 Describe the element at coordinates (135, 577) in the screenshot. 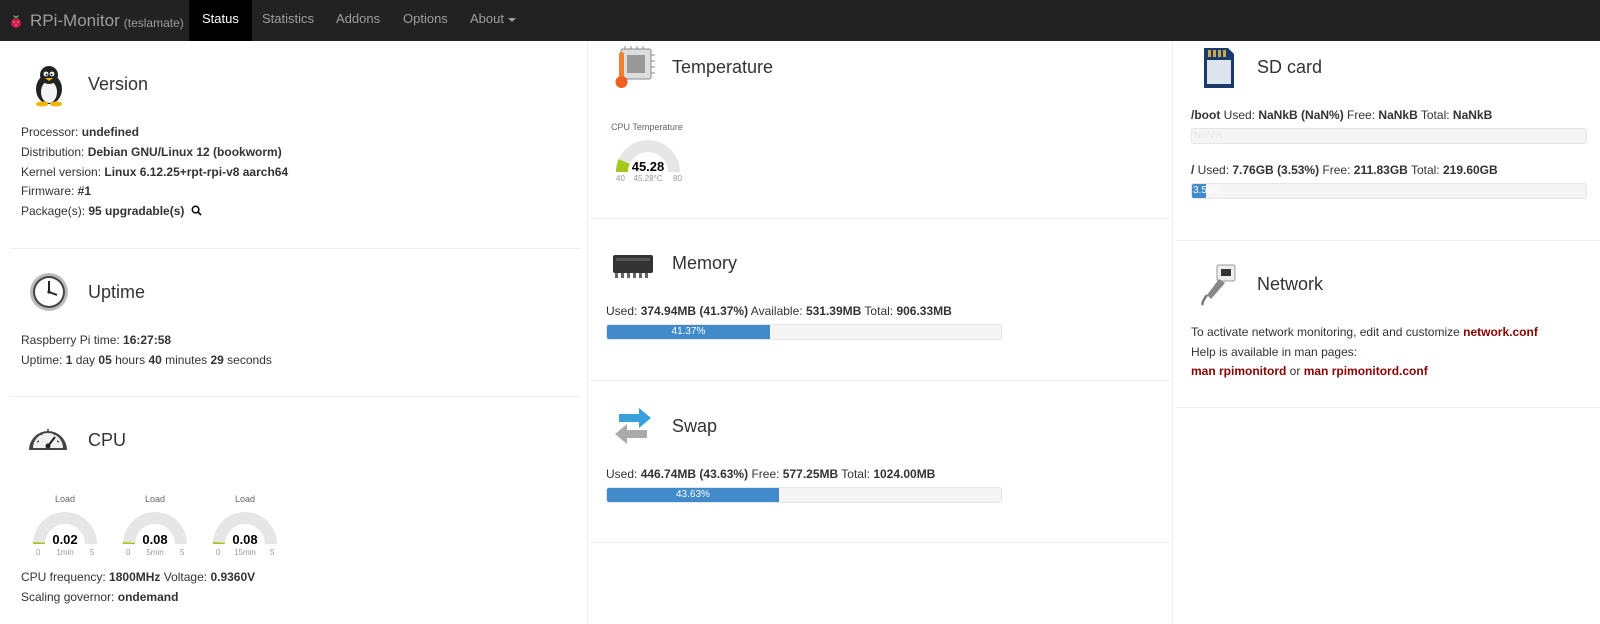

I see `cpu-frequency-value: 1800MHz` at that location.